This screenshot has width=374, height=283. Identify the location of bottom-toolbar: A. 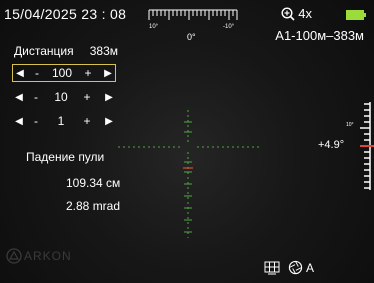
(289, 267).